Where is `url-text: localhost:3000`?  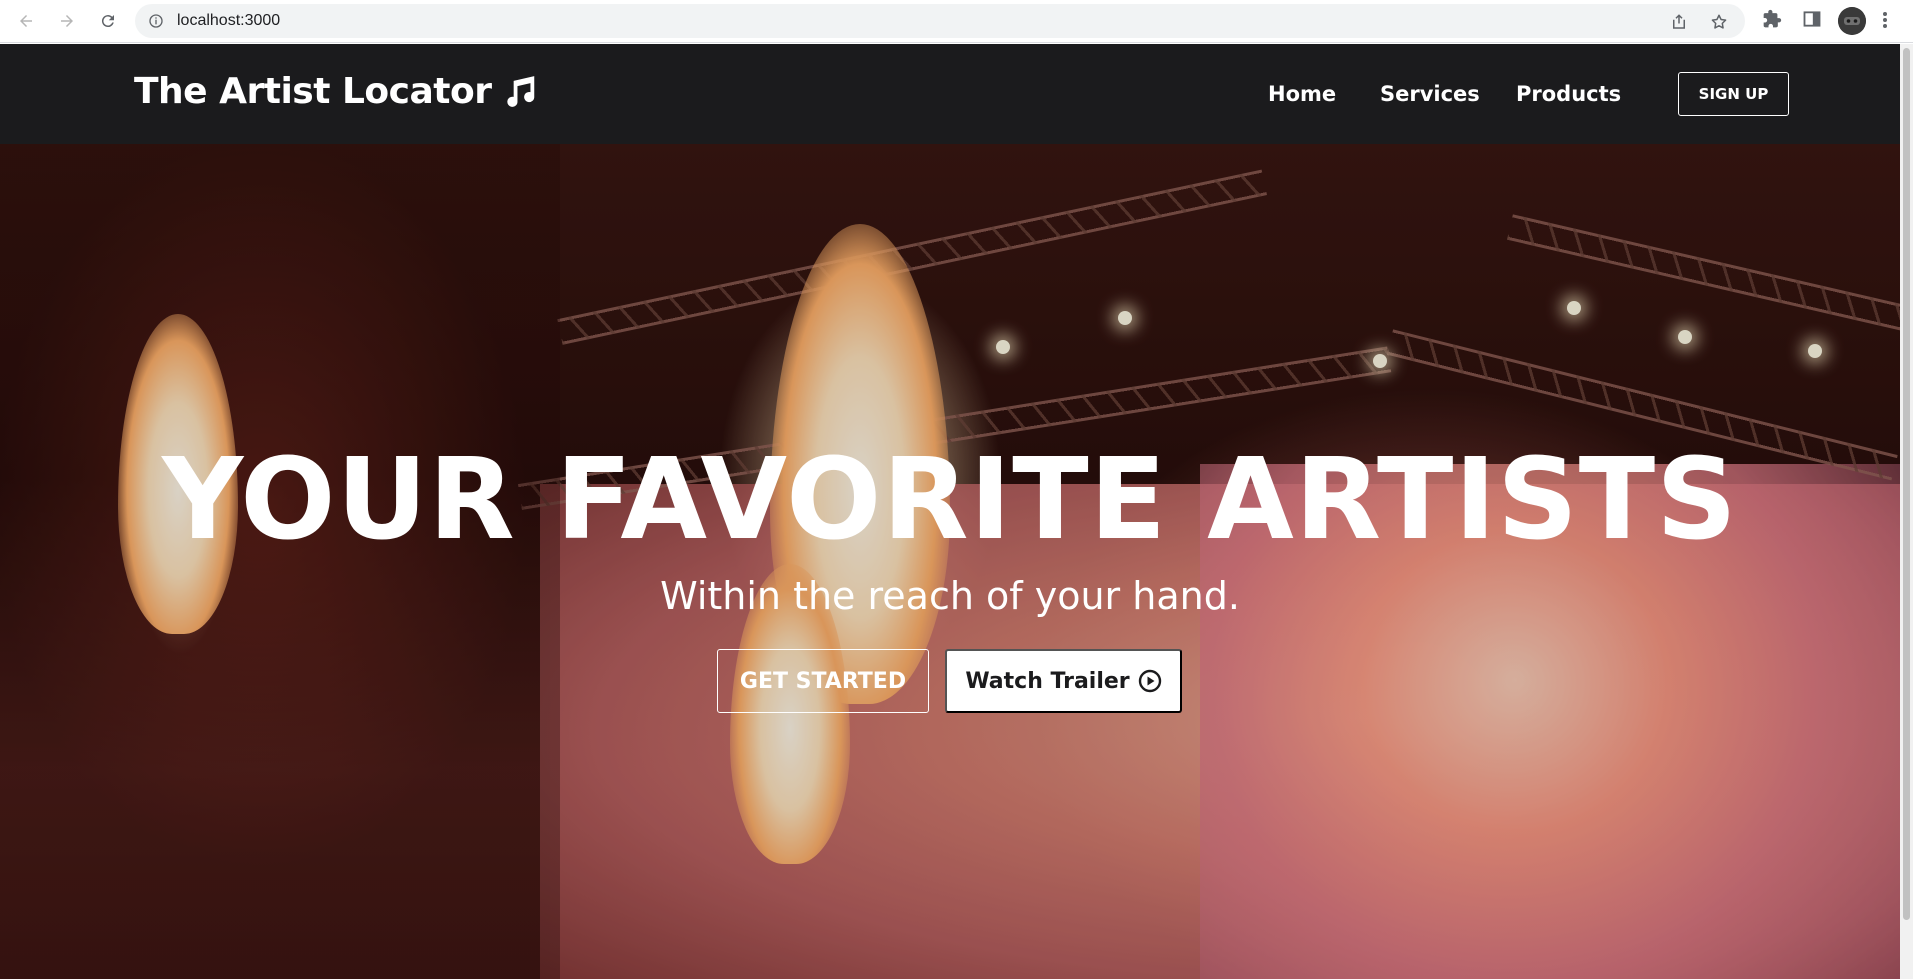
url-text: localhost:3000 is located at coordinates (228, 21).